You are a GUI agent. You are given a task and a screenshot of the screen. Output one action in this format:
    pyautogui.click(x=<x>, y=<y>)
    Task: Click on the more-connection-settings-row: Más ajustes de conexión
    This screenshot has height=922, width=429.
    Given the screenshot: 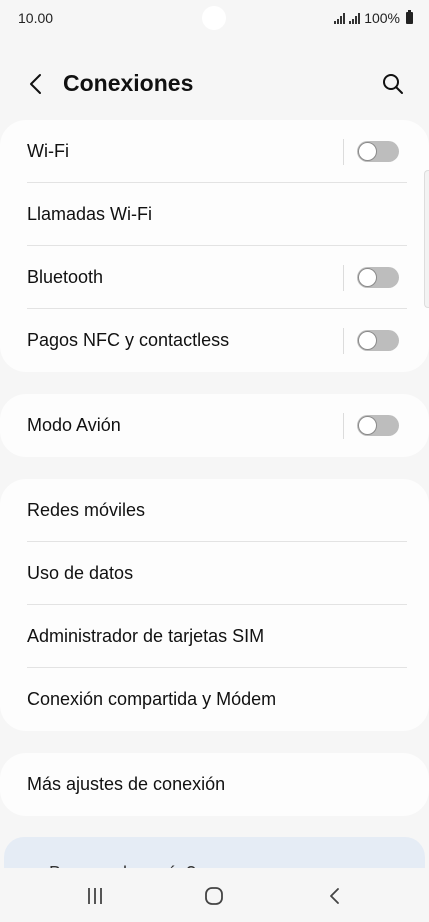 What is the action you would take?
    pyautogui.click(x=214, y=784)
    